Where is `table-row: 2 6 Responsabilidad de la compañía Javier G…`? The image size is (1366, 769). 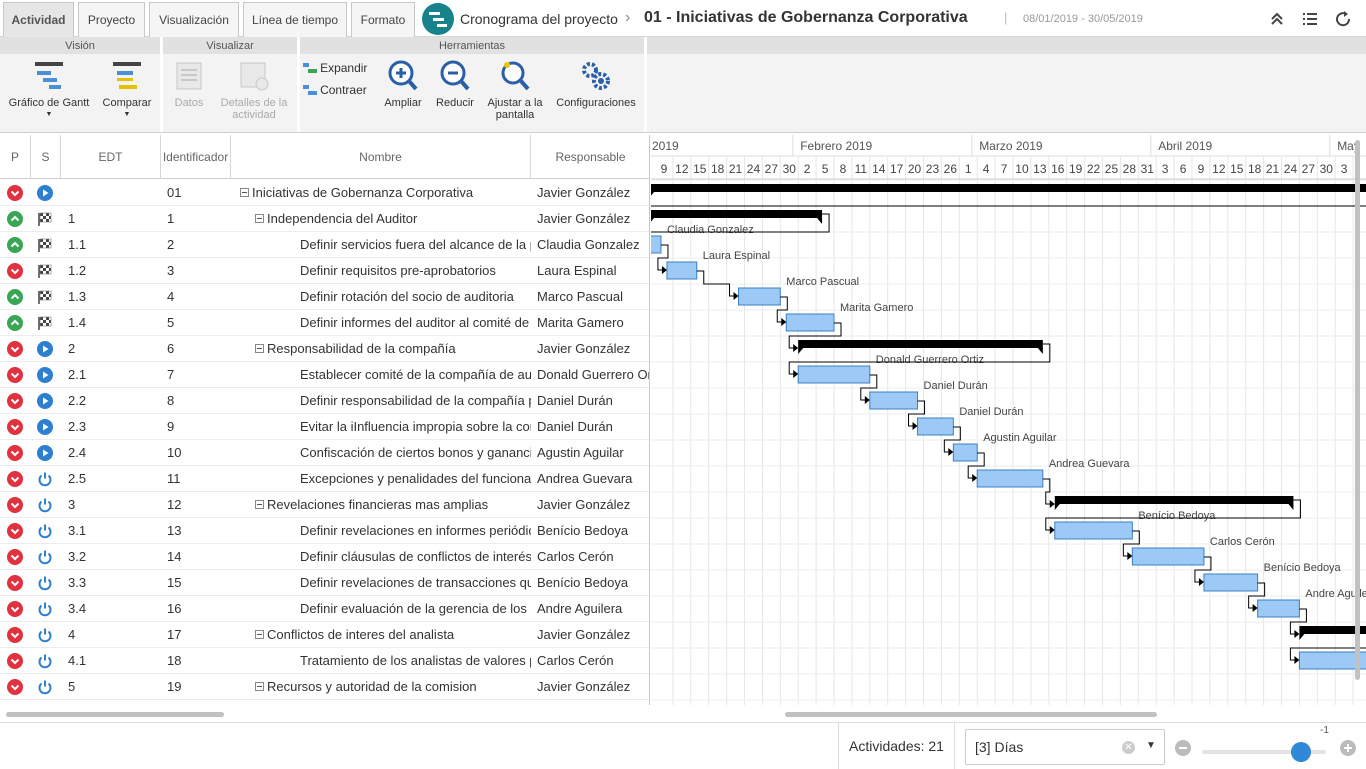
table-row: 2 6 Responsabilidad de la compañía Javier G… is located at coordinates (324, 349).